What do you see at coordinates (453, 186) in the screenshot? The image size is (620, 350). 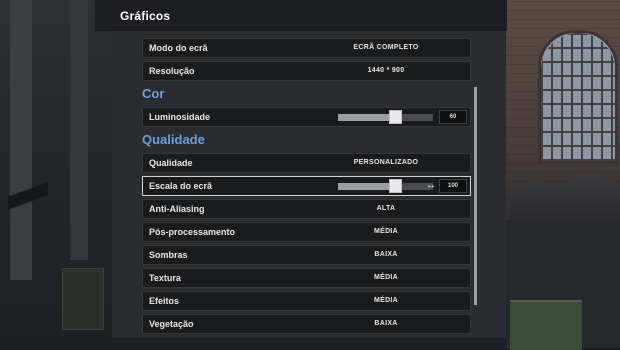 I see `screen-scale-value-box: 100` at bounding box center [453, 186].